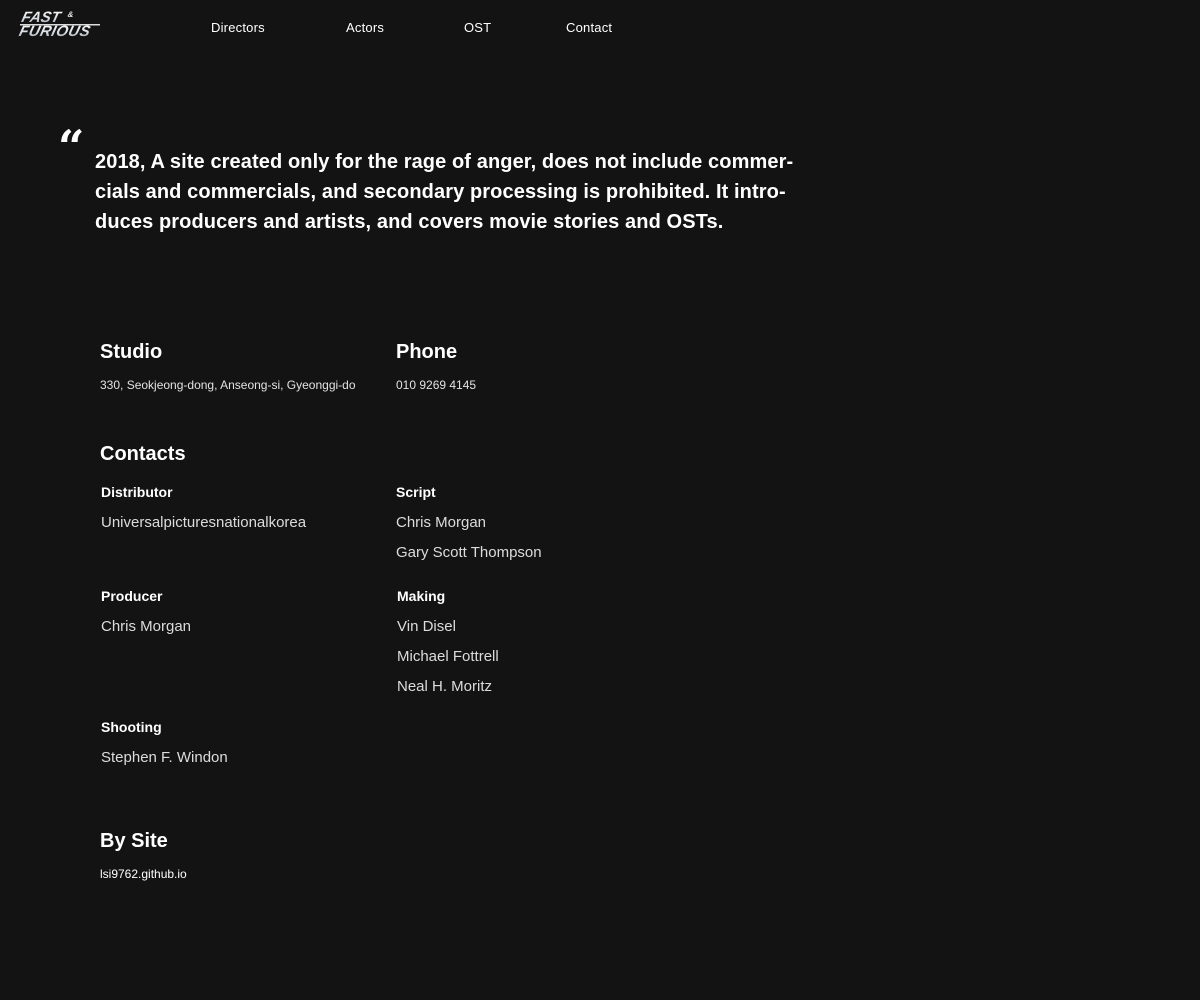  What do you see at coordinates (132, 596) in the screenshot?
I see `producer-title: Producer` at bounding box center [132, 596].